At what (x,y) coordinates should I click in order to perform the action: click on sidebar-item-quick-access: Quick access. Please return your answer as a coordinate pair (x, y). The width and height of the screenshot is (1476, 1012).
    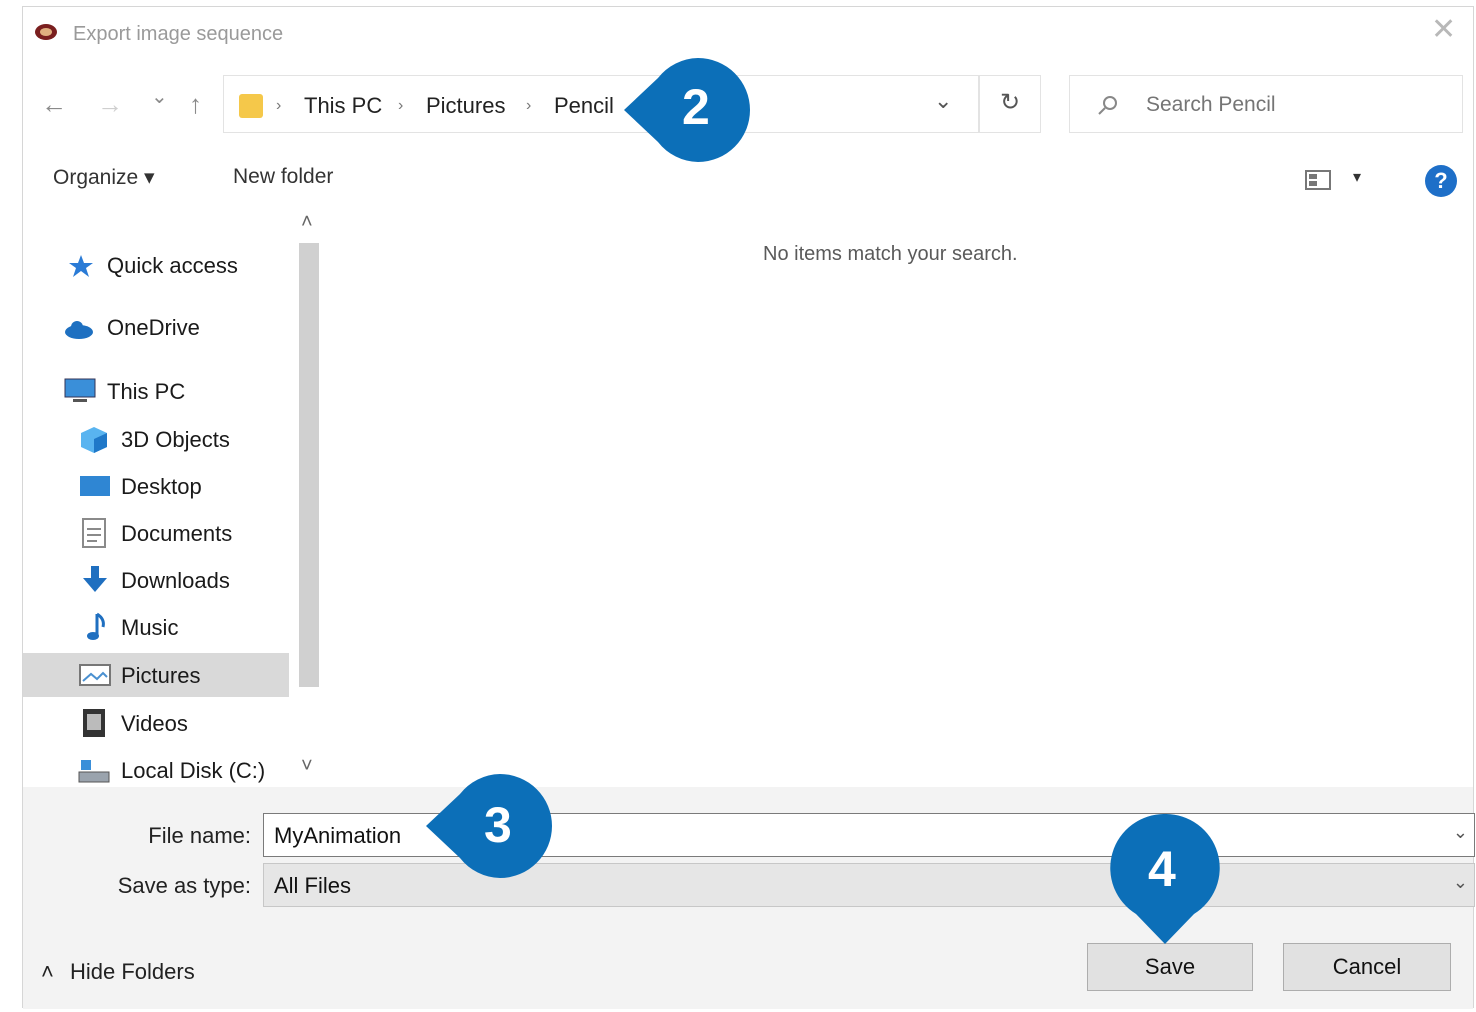
    Looking at the image, I should click on (156, 265).